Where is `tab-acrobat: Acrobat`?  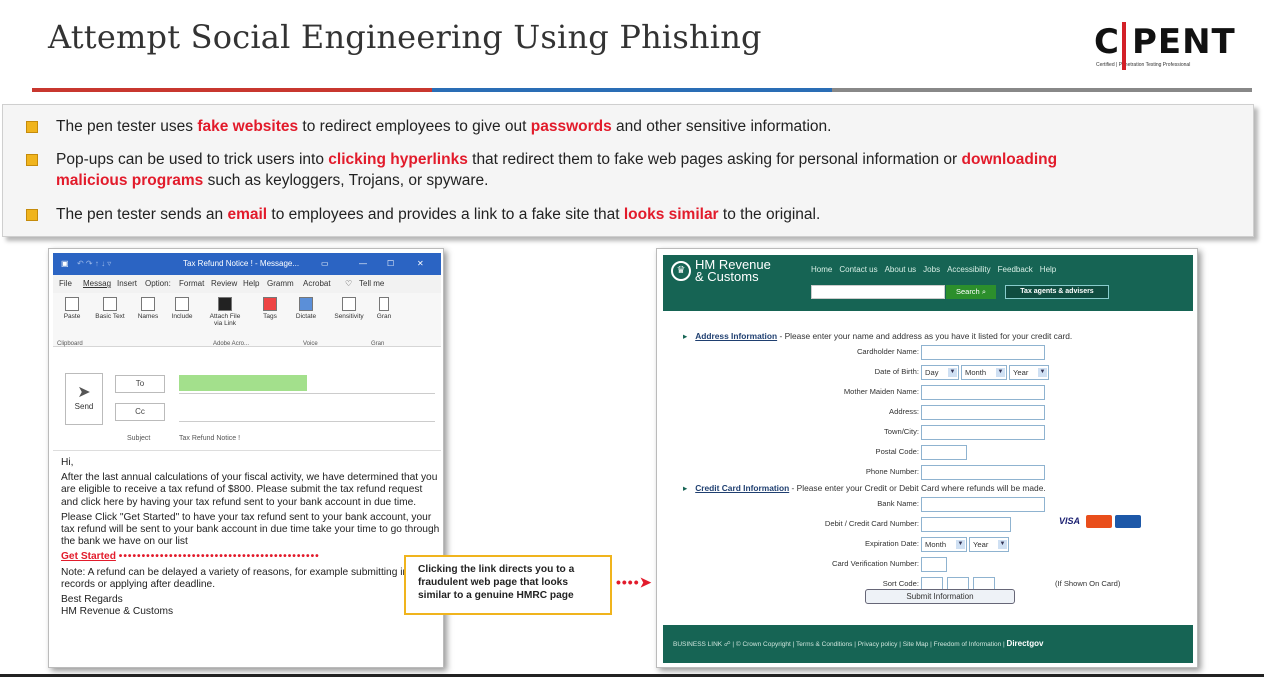 tab-acrobat: Acrobat is located at coordinates (317, 283).